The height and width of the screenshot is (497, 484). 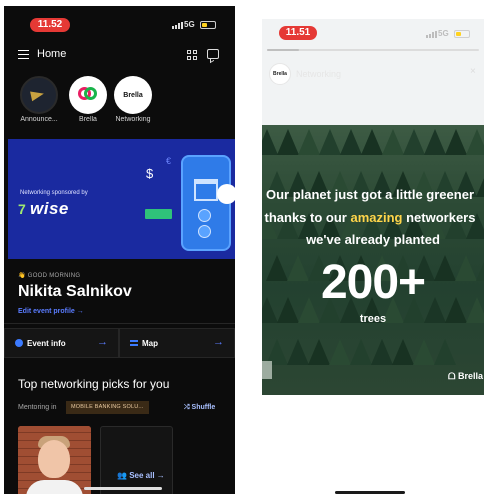 What do you see at coordinates (122, 475) in the screenshot?
I see `people-icon: 👥` at bounding box center [122, 475].